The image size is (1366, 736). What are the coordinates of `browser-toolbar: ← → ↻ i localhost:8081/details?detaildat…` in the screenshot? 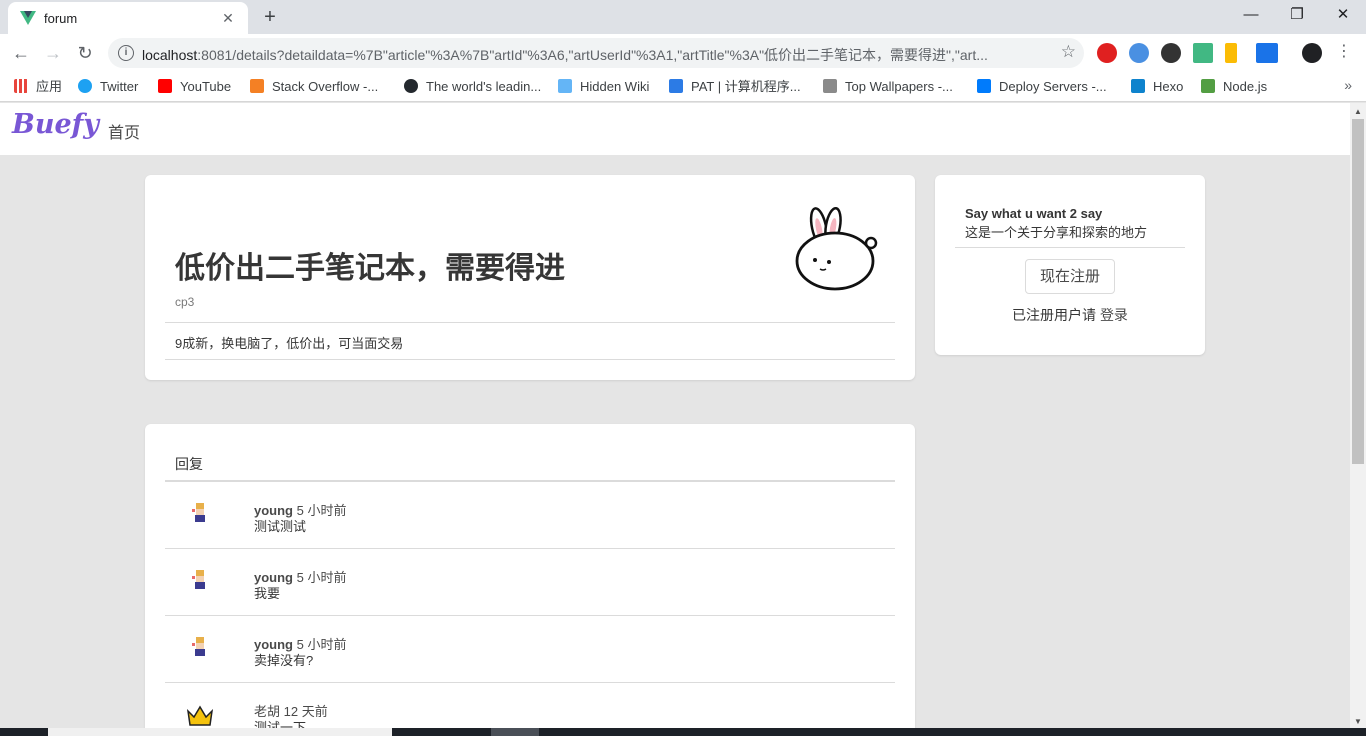 It's located at (683, 53).